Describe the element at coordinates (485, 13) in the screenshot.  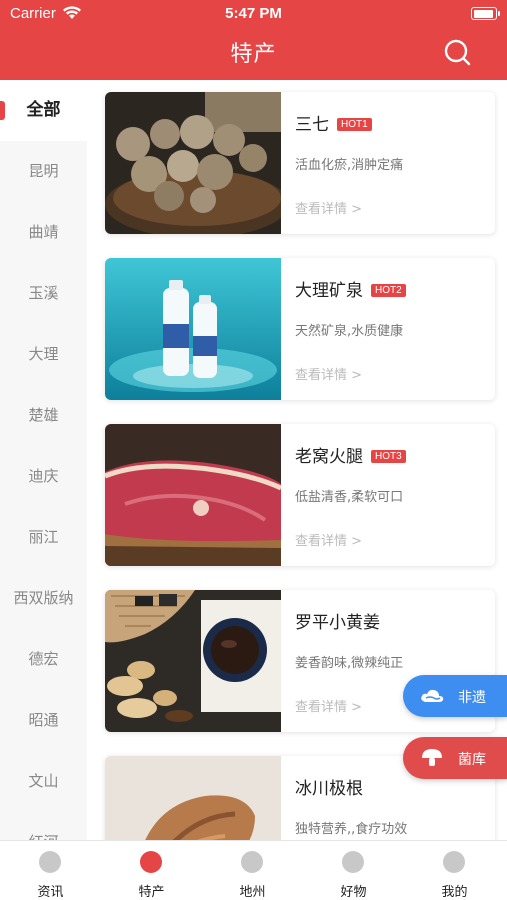
I see `battery-icon` at that location.